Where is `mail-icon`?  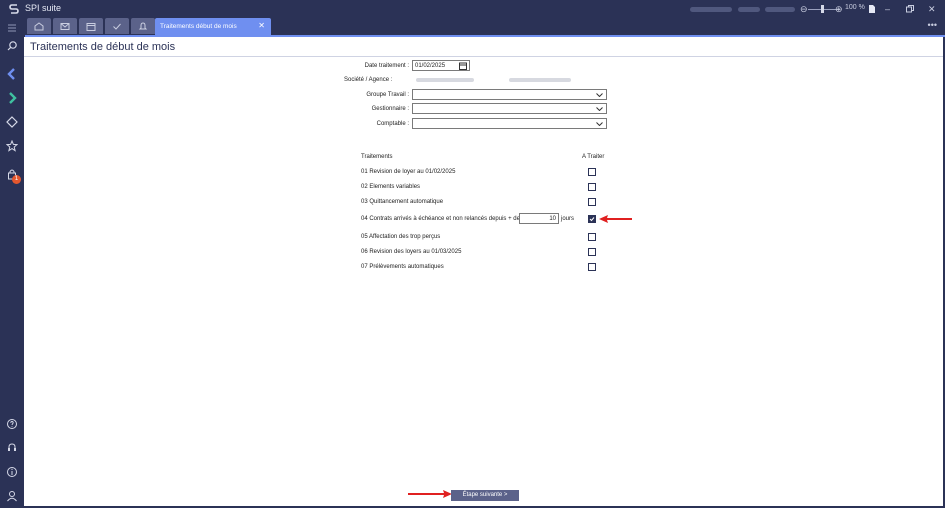
mail-icon is located at coordinates (65, 26).